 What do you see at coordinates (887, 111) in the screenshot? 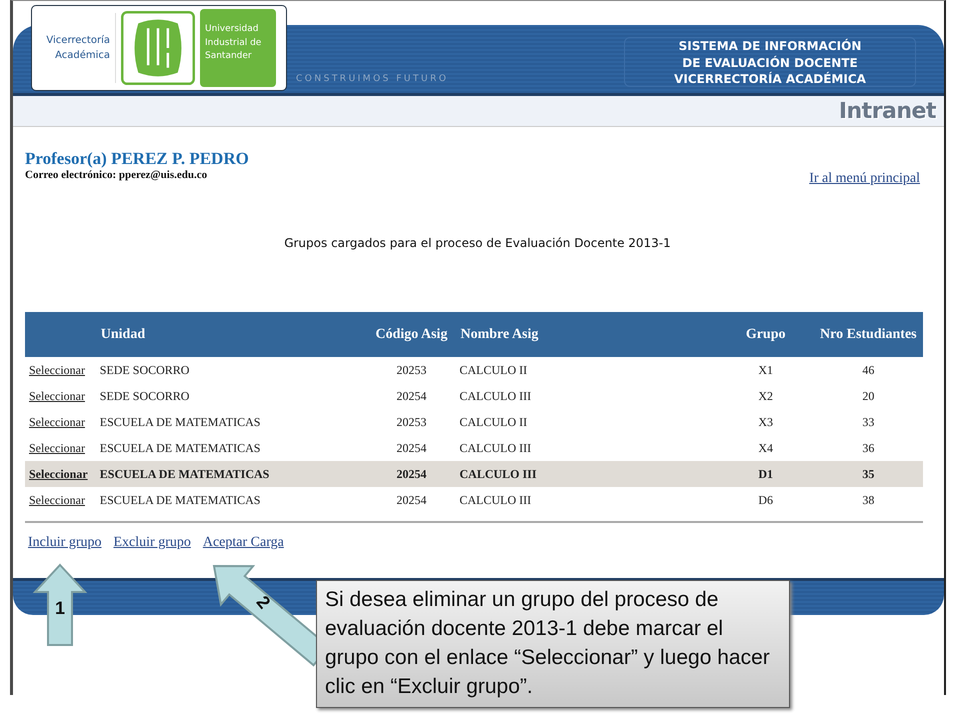
I see `intranet-label: Intranet` at bounding box center [887, 111].